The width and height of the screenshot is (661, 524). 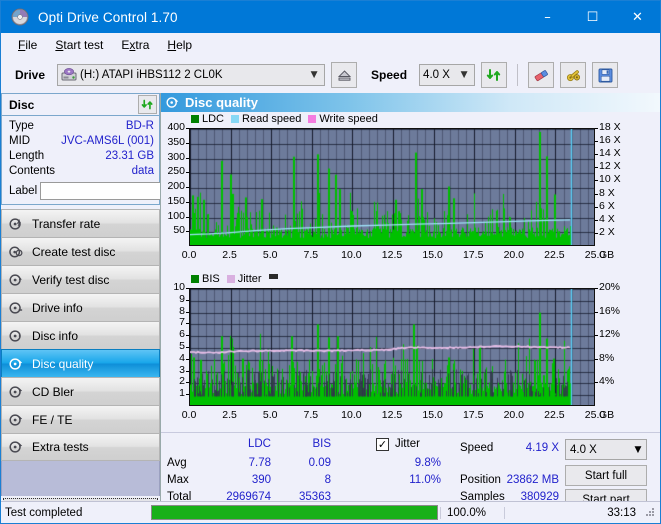 What do you see at coordinates (21, 126) in the screenshot?
I see `disc-key-type: Type` at bounding box center [21, 126].